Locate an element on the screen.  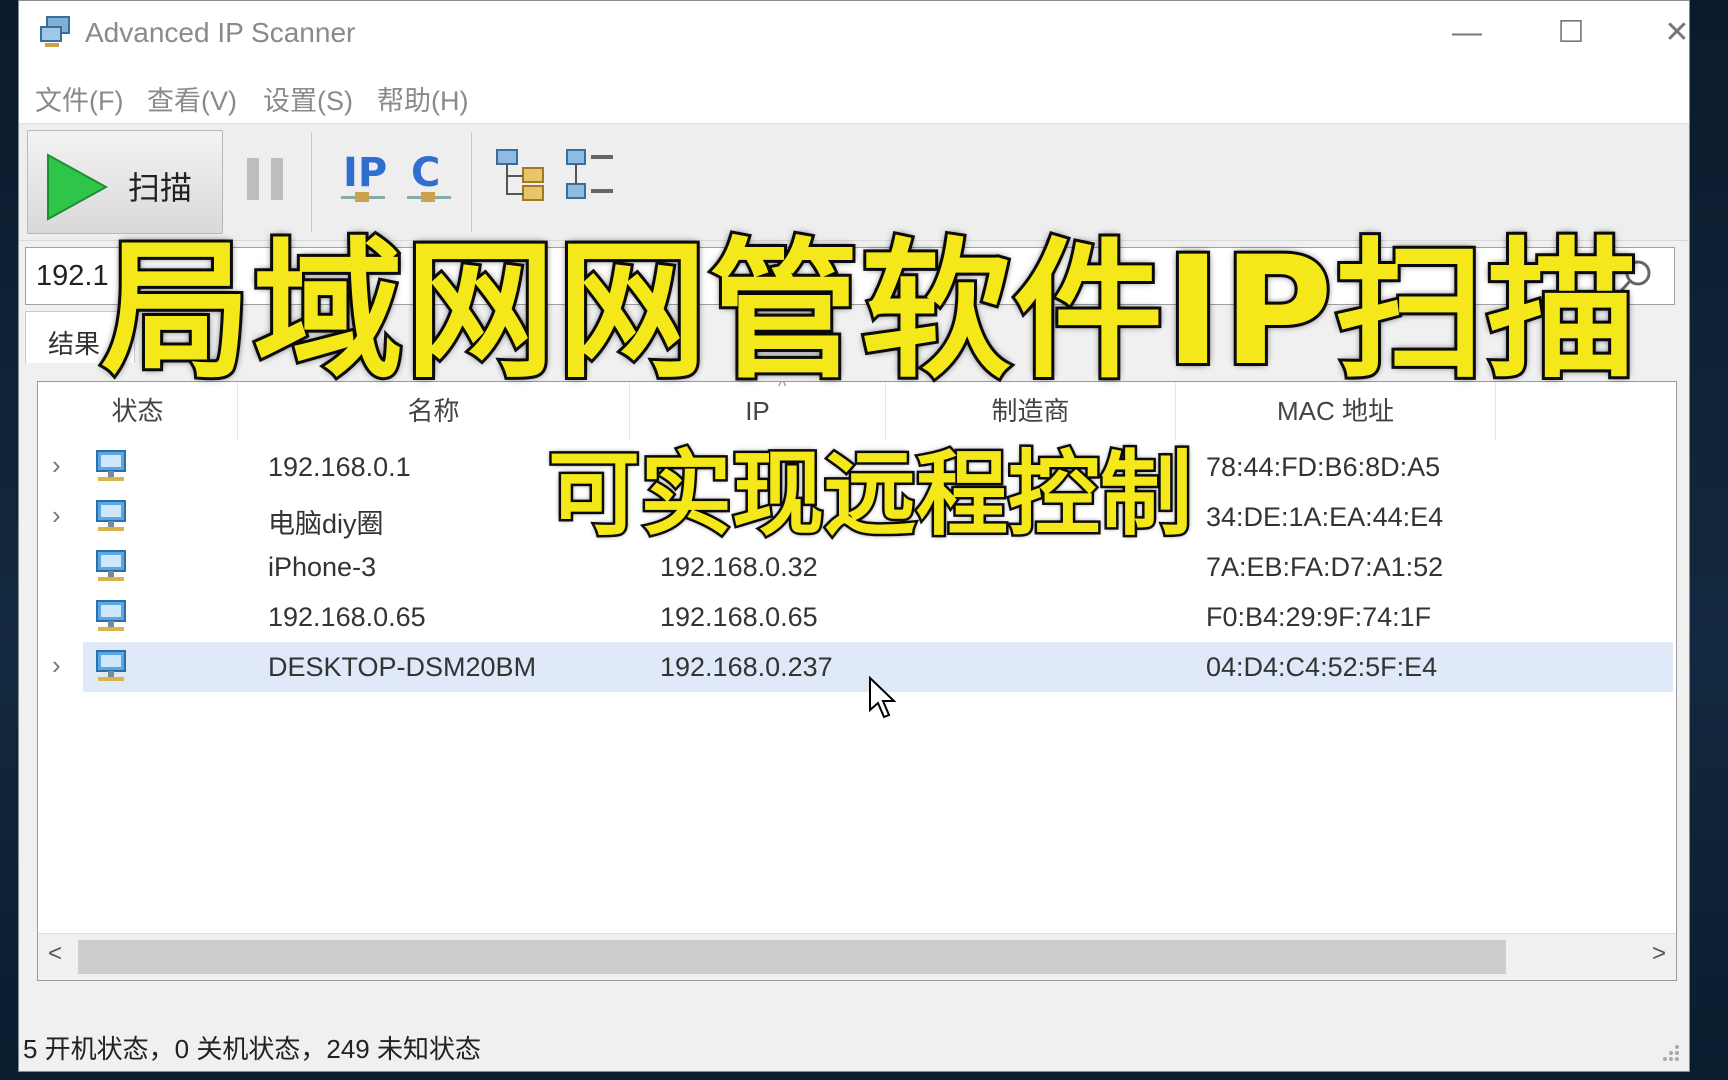
cell-mac: F0:B4:29:9F:74:1F is located at coordinates (1319, 617).